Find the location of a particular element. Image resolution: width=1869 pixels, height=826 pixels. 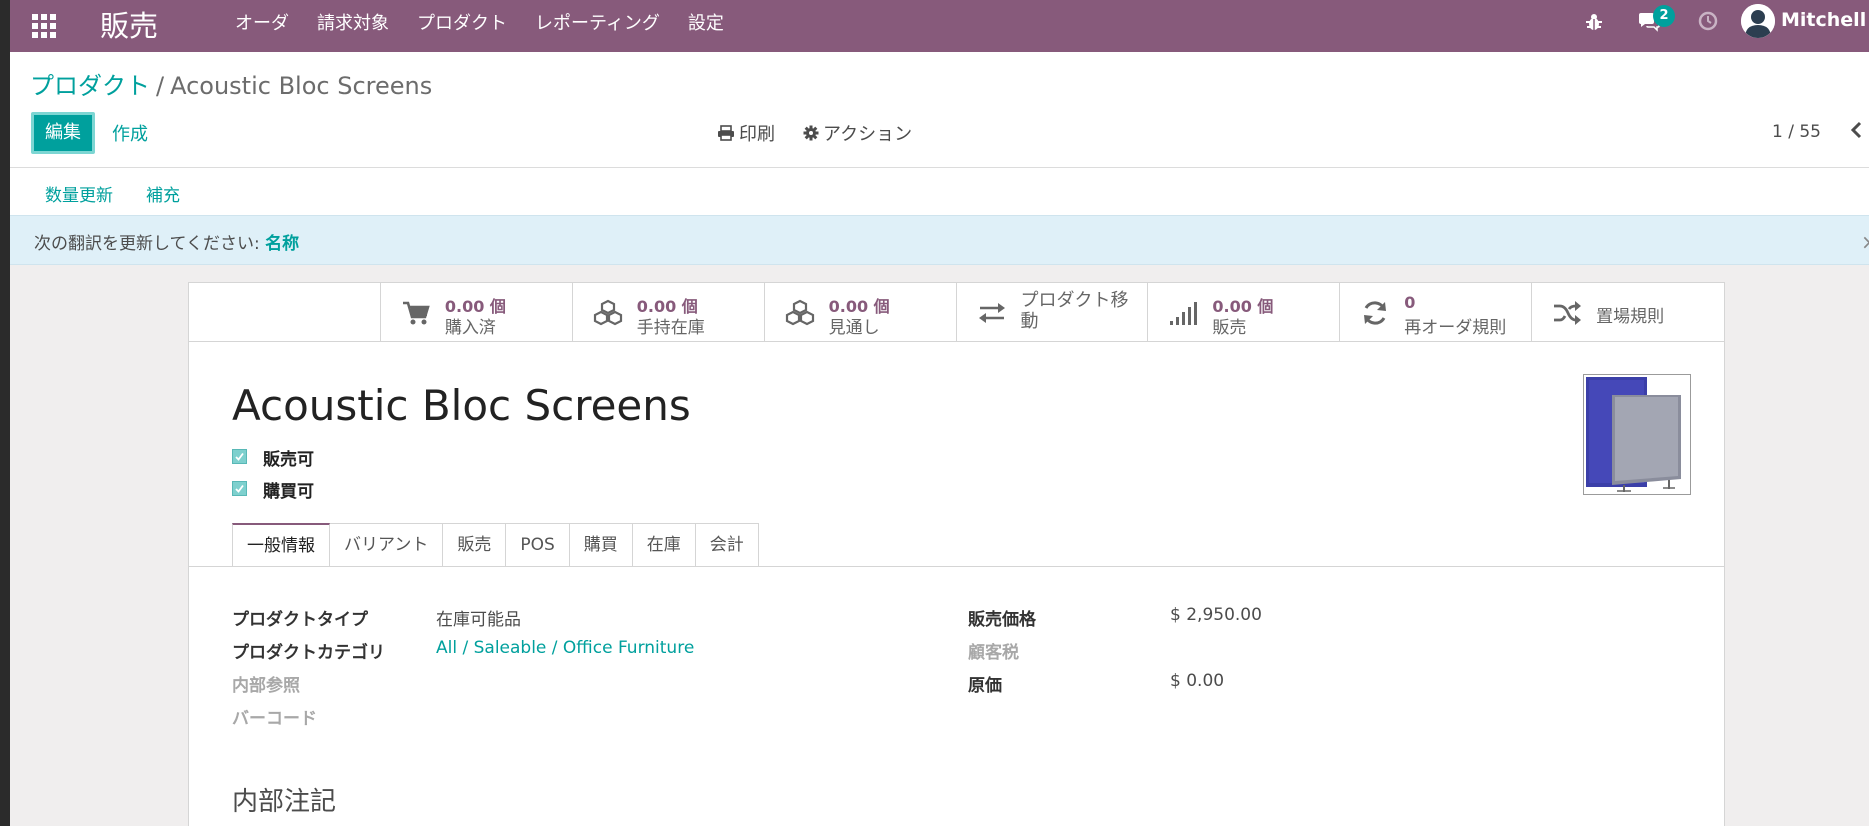

internal-reference-label: 内部参照 is located at coordinates (266, 686).